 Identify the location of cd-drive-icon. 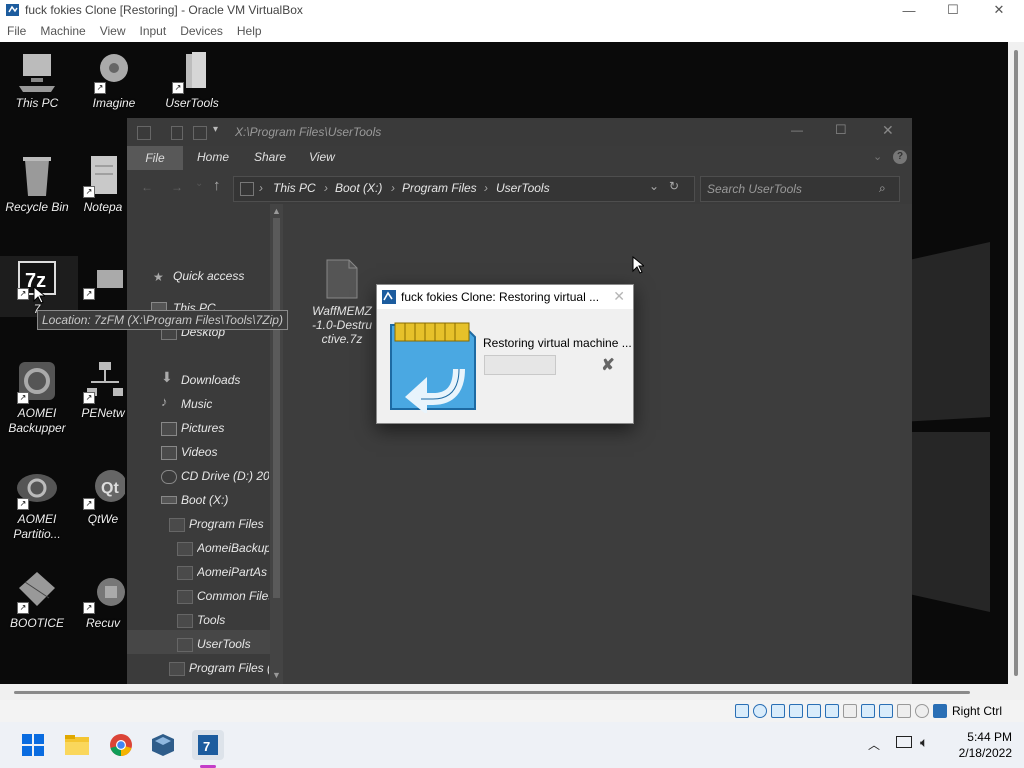
(169, 477).